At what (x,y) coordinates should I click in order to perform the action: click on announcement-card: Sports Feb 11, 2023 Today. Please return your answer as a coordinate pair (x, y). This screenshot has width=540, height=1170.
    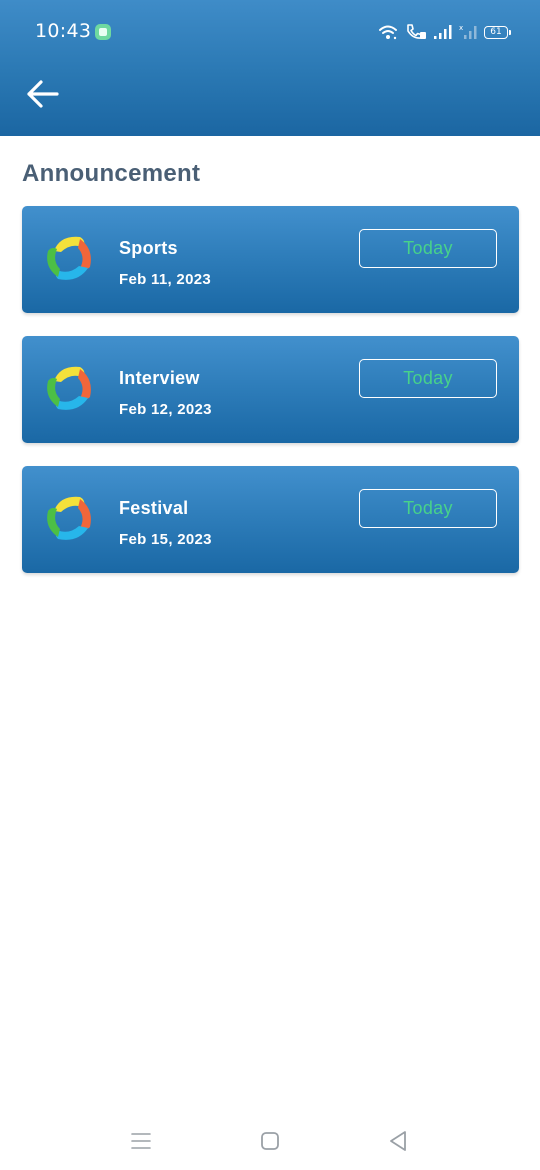
    Looking at the image, I should click on (270, 259).